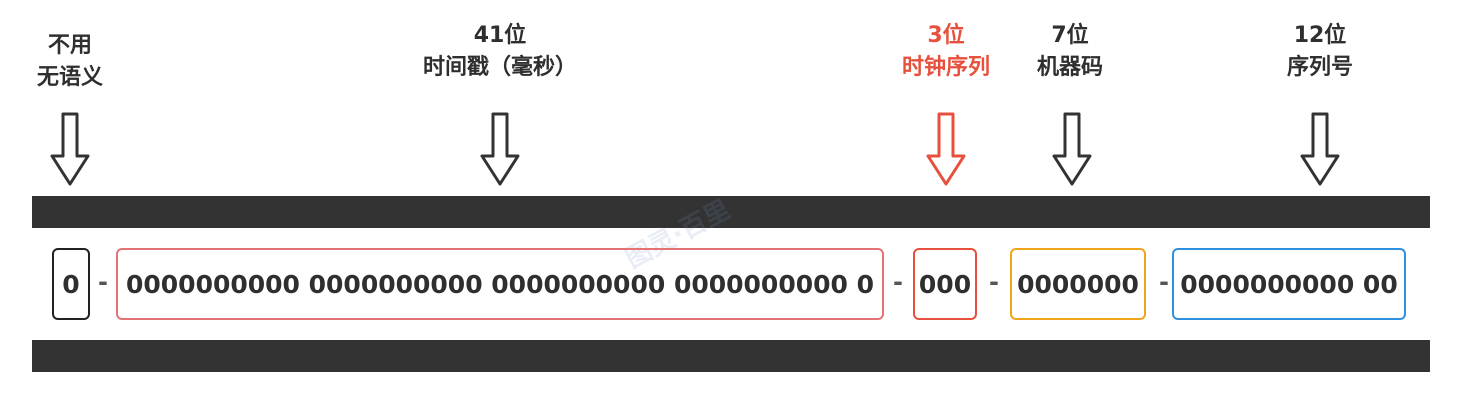 This screenshot has width=1460, height=404. What do you see at coordinates (946, 35) in the screenshot?
I see `field-2-bits: 3位` at bounding box center [946, 35].